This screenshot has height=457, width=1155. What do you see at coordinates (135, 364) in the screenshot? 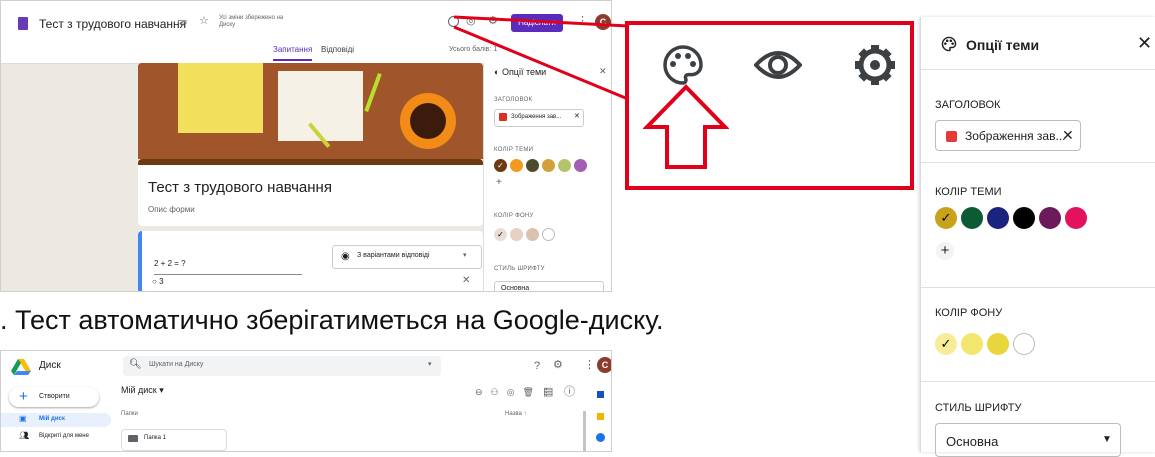
I see `search-icon: 🔍︎` at bounding box center [135, 364].